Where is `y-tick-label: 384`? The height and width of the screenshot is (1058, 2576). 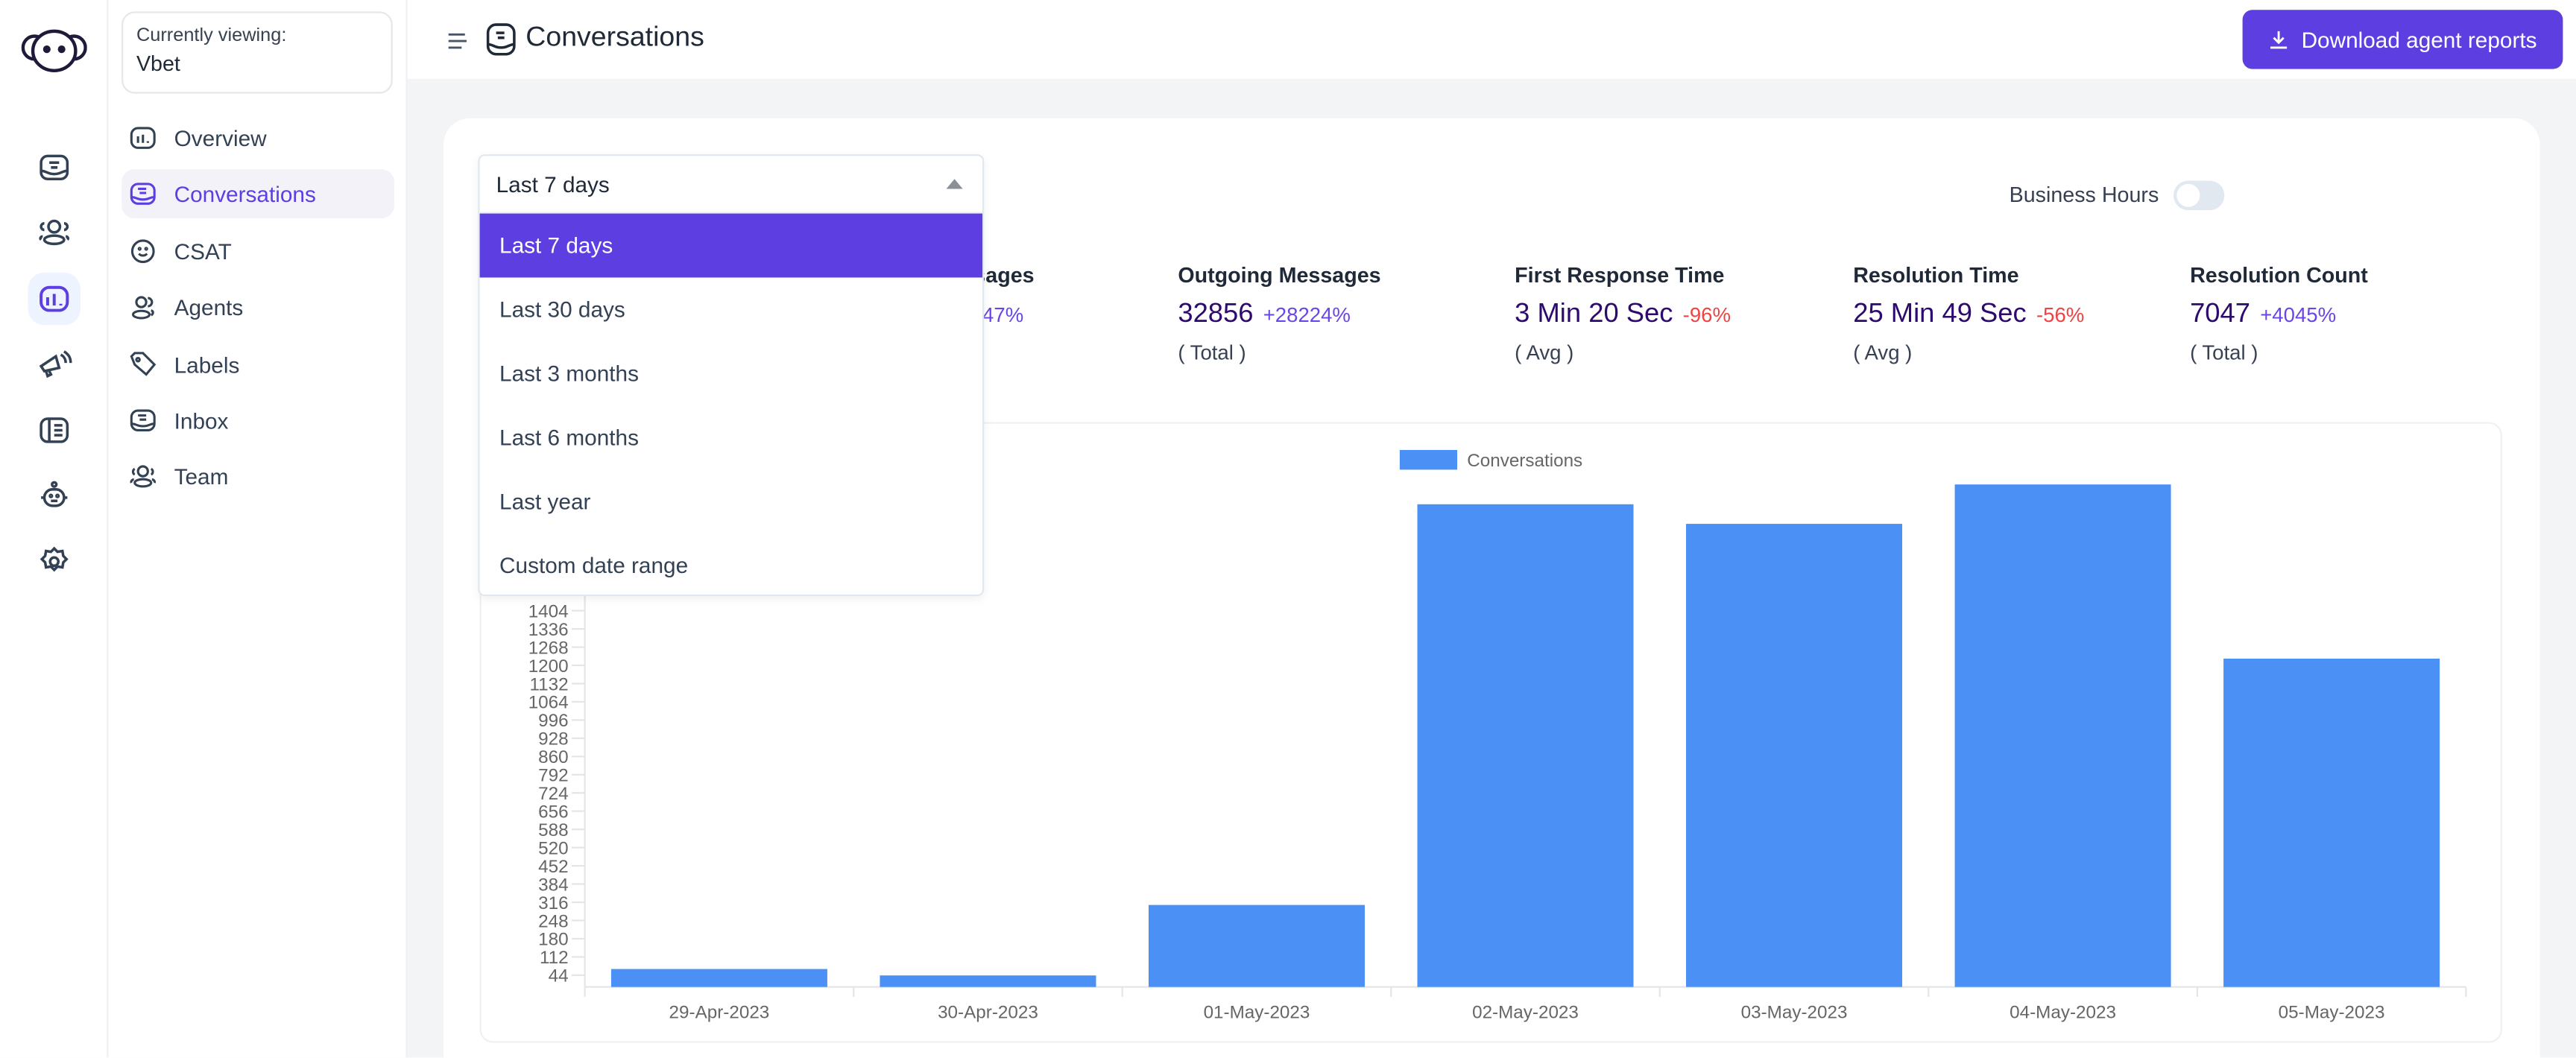
y-tick-label: 384 is located at coordinates (553, 885).